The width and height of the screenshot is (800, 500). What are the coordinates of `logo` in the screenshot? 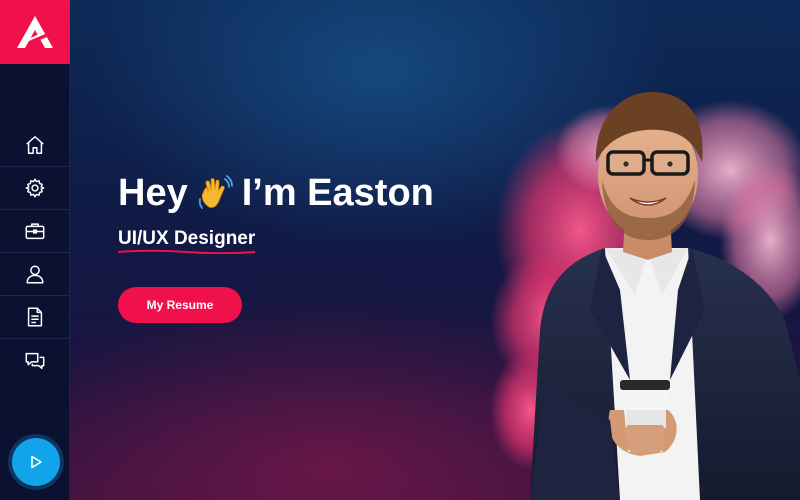 It's located at (35, 32).